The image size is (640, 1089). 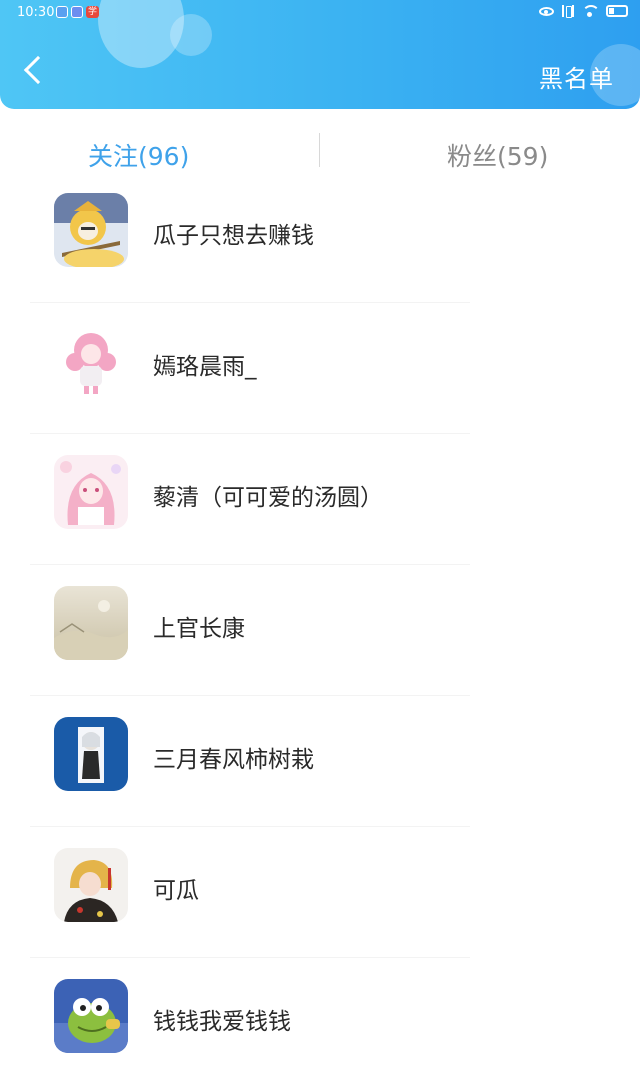 I want to click on status-bar: 10:30 学, so click(x=320, y=14).